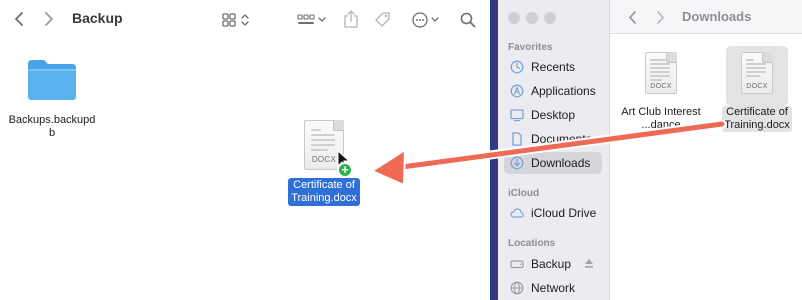 The image size is (802, 300). What do you see at coordinates (494, 150) in the screenshot?
I see `desktop-wallpaper-strip` at bounding box center [494, 150].